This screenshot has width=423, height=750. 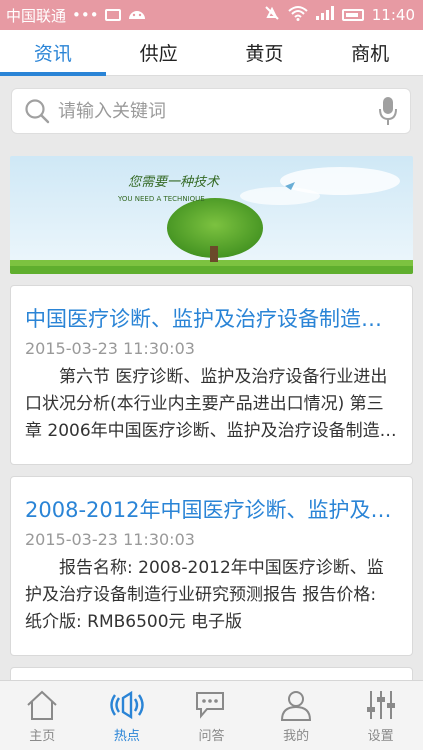 What do you see at coordinates (42, 736) in the screenshot?
I see `nav-home-label: 主页` at bounding box center [42, 736].